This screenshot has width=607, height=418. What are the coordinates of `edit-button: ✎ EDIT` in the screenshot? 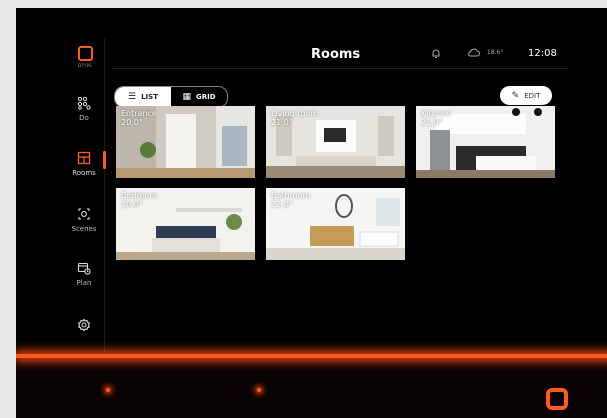 It's located at (526, 95).